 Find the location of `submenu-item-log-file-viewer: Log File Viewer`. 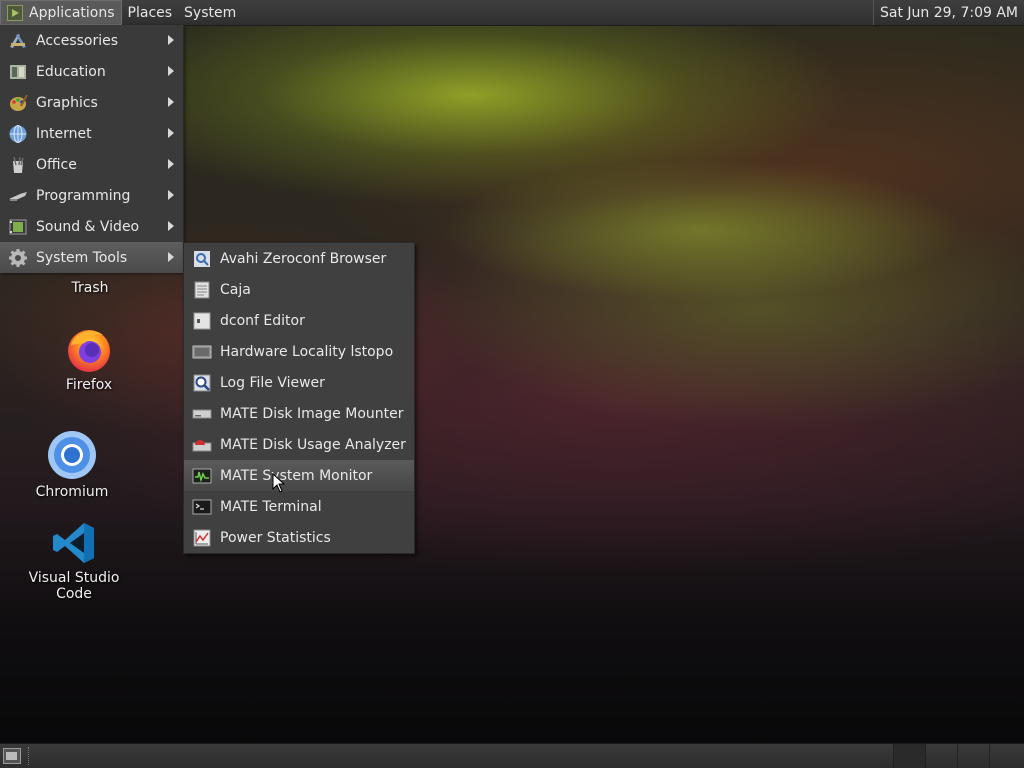

submenu-item-log-file-viewer: Log File Viewer is located at coordinates (299, 382).